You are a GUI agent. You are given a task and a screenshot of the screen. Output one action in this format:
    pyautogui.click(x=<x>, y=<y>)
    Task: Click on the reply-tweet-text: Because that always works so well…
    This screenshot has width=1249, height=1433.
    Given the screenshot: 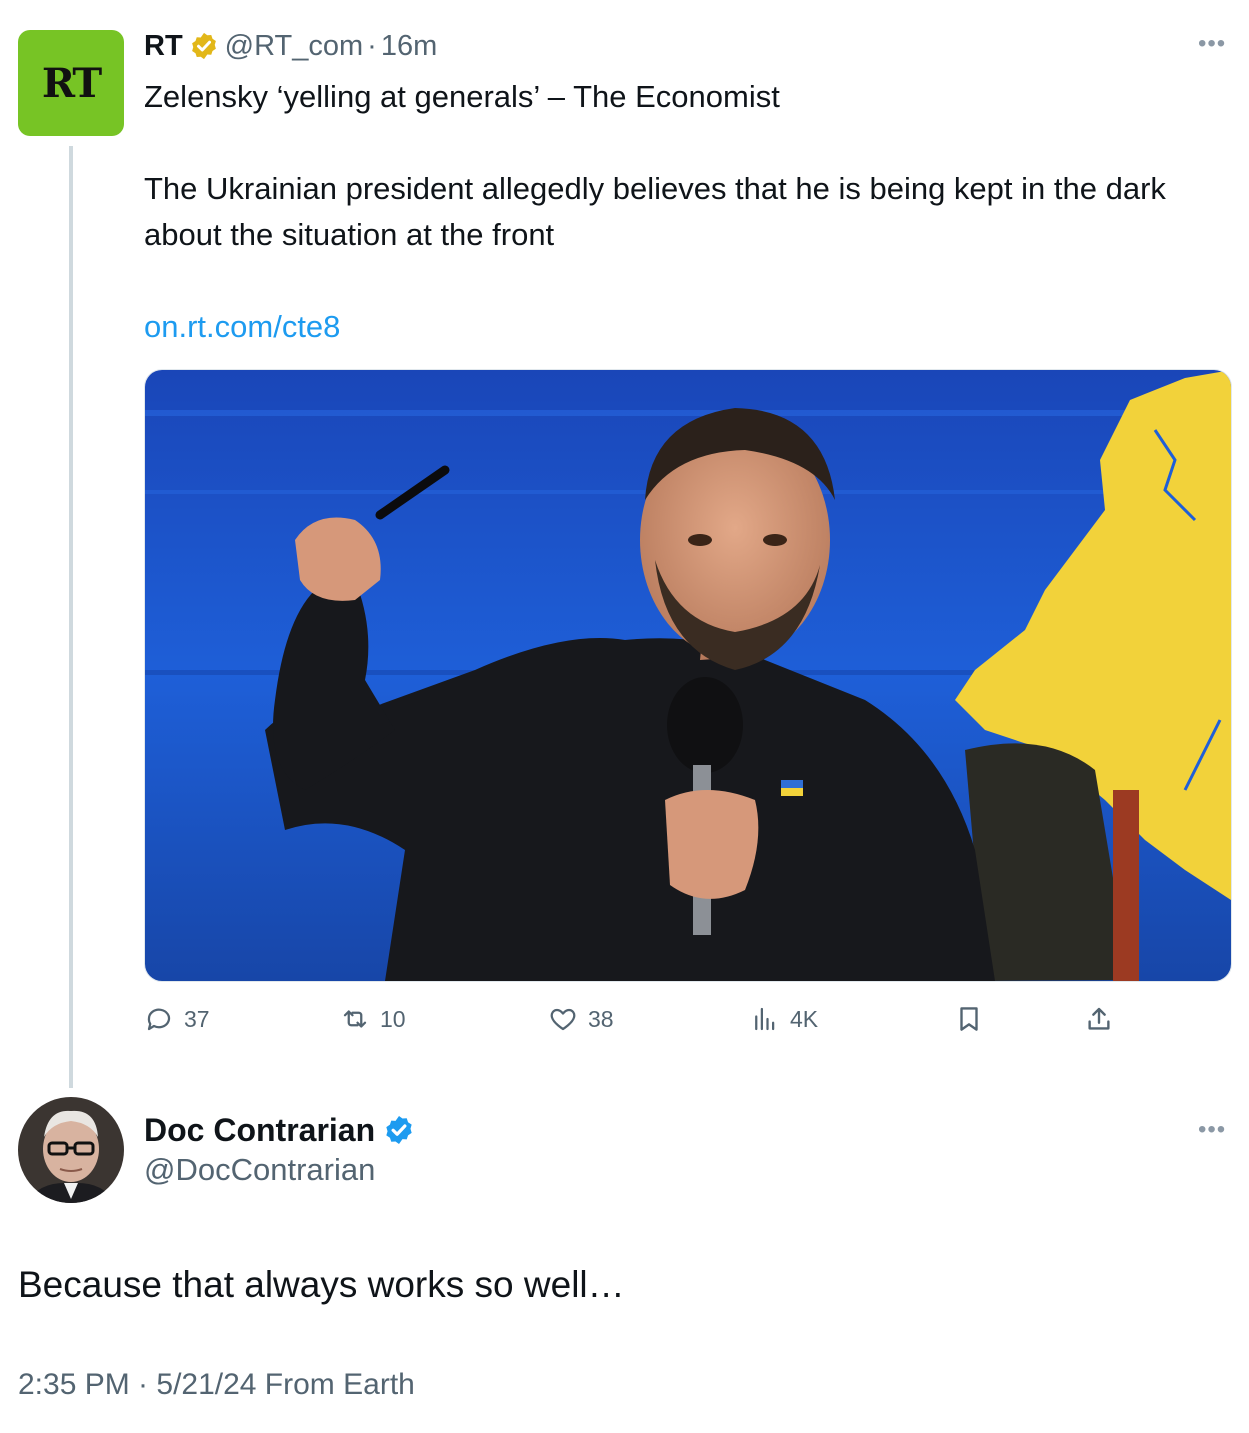 What is the action you would take?
    pyautogui.click(x=321, y=1284)
    